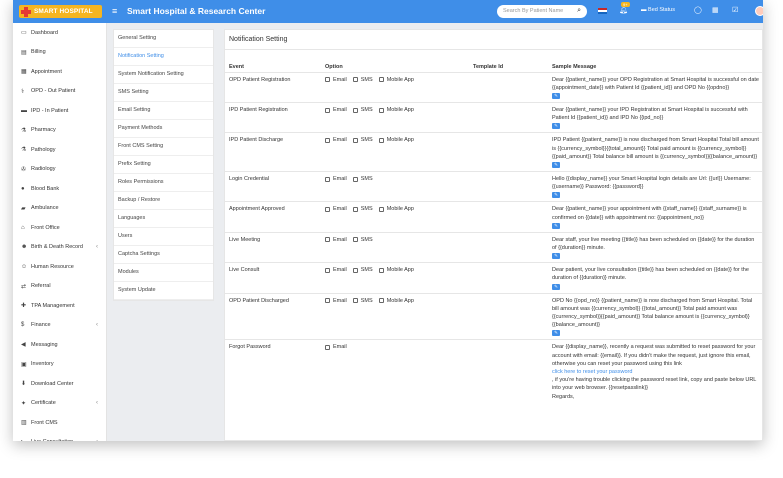 The width and height of the screenshot is (783, 478). What do you see at coordinates (60, 11) in the screenshot?
I see `logo: SMART HOSPITAL` at bounding box center [60, 11].